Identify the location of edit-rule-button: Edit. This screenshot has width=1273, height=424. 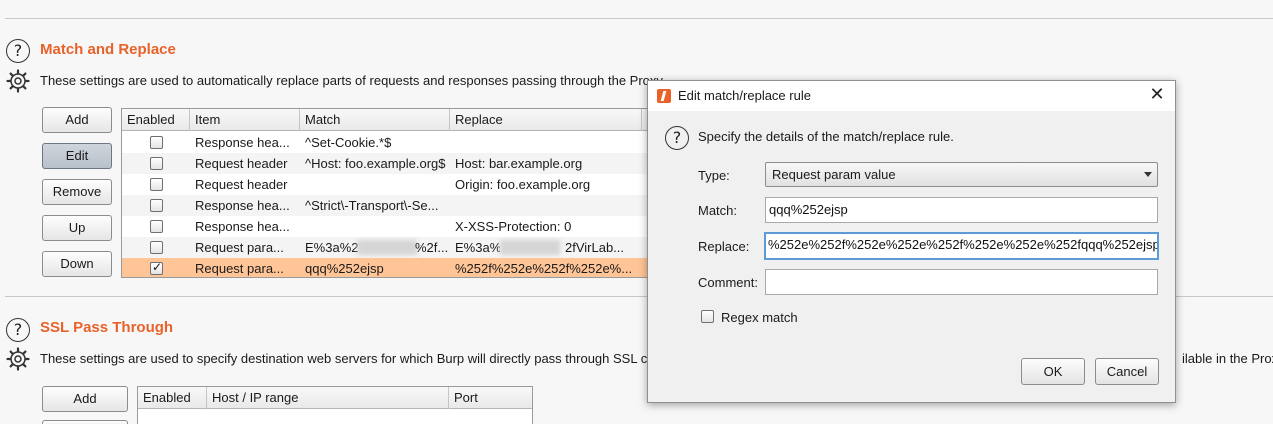
(77, 156).